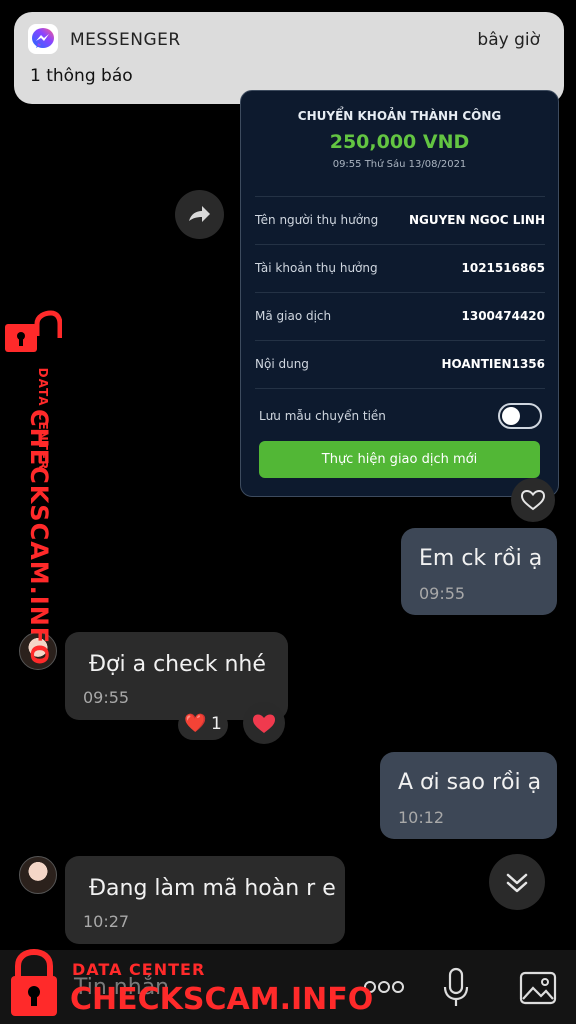 Image resolution: width=576 pixels, height=1024 pixels. Describe the element at coordinates (400, 388) in the screenshot. I see `divider` at that location.